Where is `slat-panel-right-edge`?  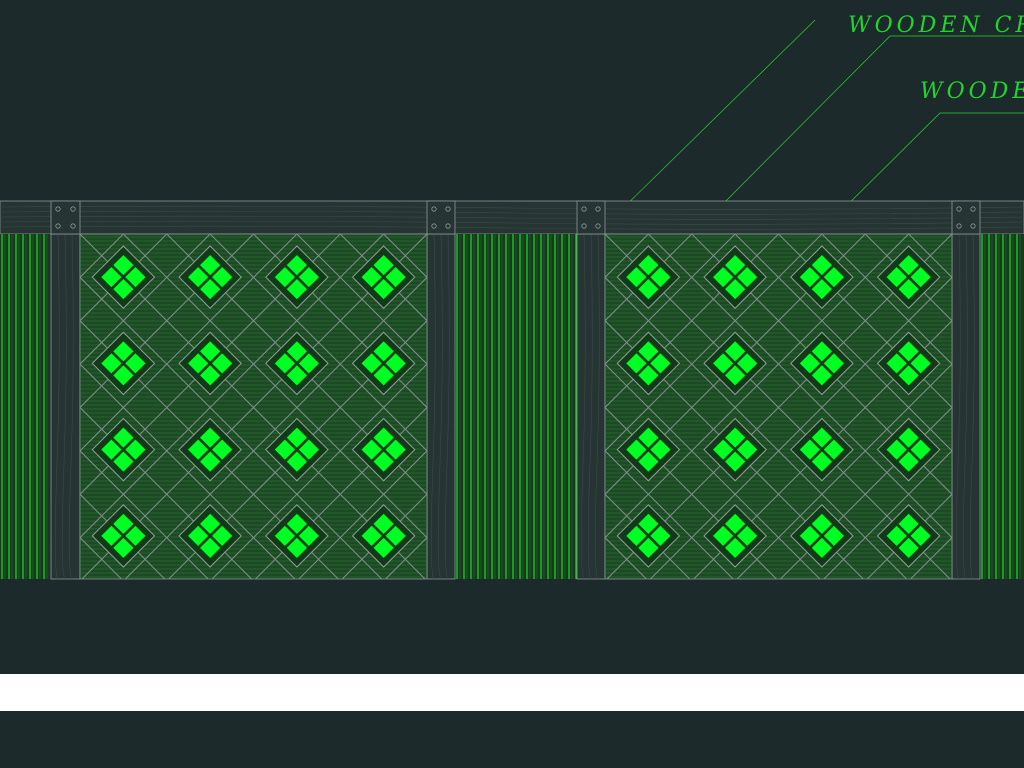 slat-panel-right-edge is located at coordinates (1002, 406).